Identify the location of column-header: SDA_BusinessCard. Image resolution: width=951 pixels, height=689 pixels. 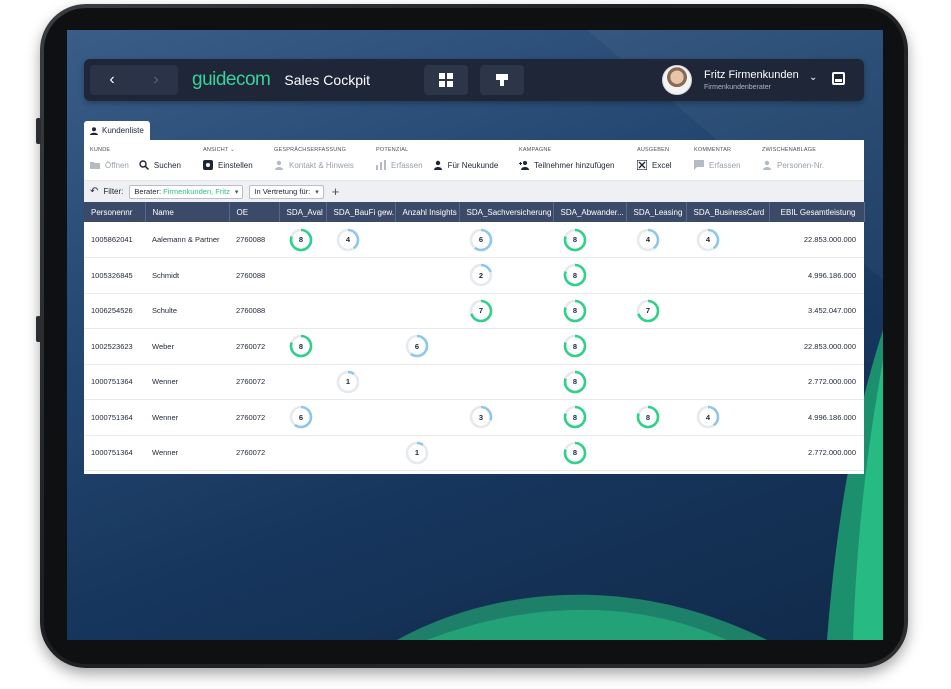
(728, 212).